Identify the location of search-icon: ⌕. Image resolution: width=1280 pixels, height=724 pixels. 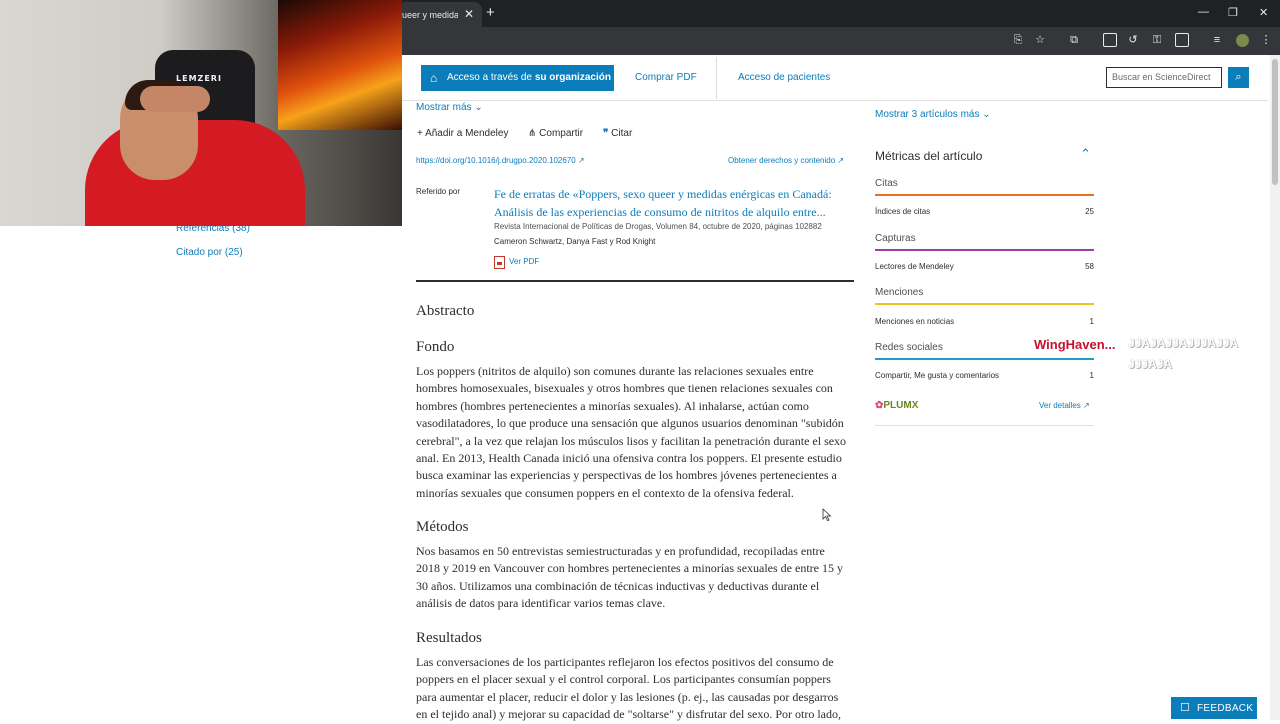
(1238, 77).